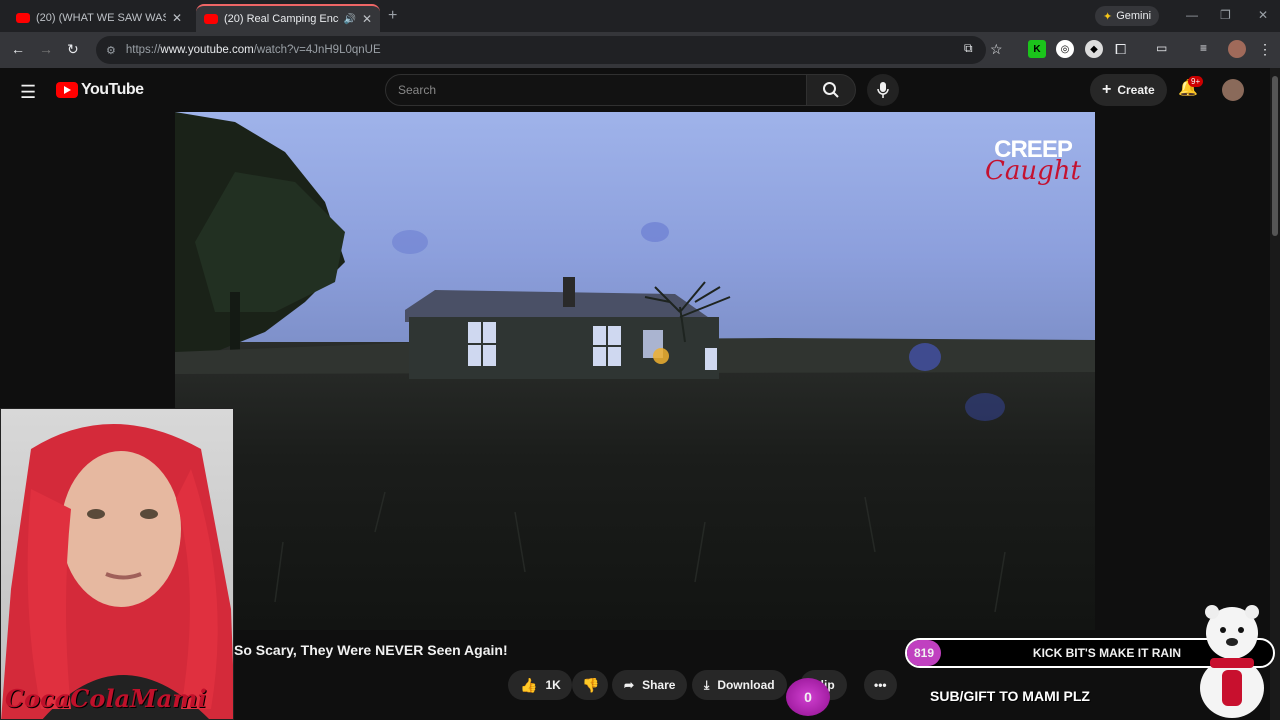 The width and height of the screenshot is (1280, 720). What do you see at coordinates (1196, 81) in the screenshot?
I see `notification-badge: 9+` at bounding box center [1196, 81].